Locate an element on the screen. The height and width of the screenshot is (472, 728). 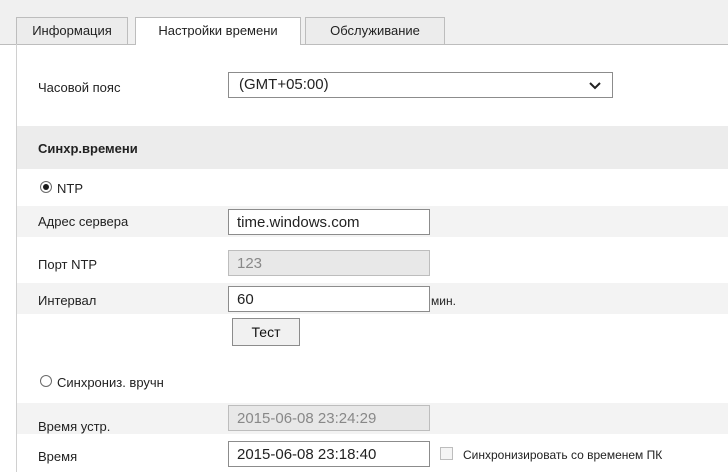
manual-sync-label: Синхрониз. вручн is located at coordinates (110, 382).